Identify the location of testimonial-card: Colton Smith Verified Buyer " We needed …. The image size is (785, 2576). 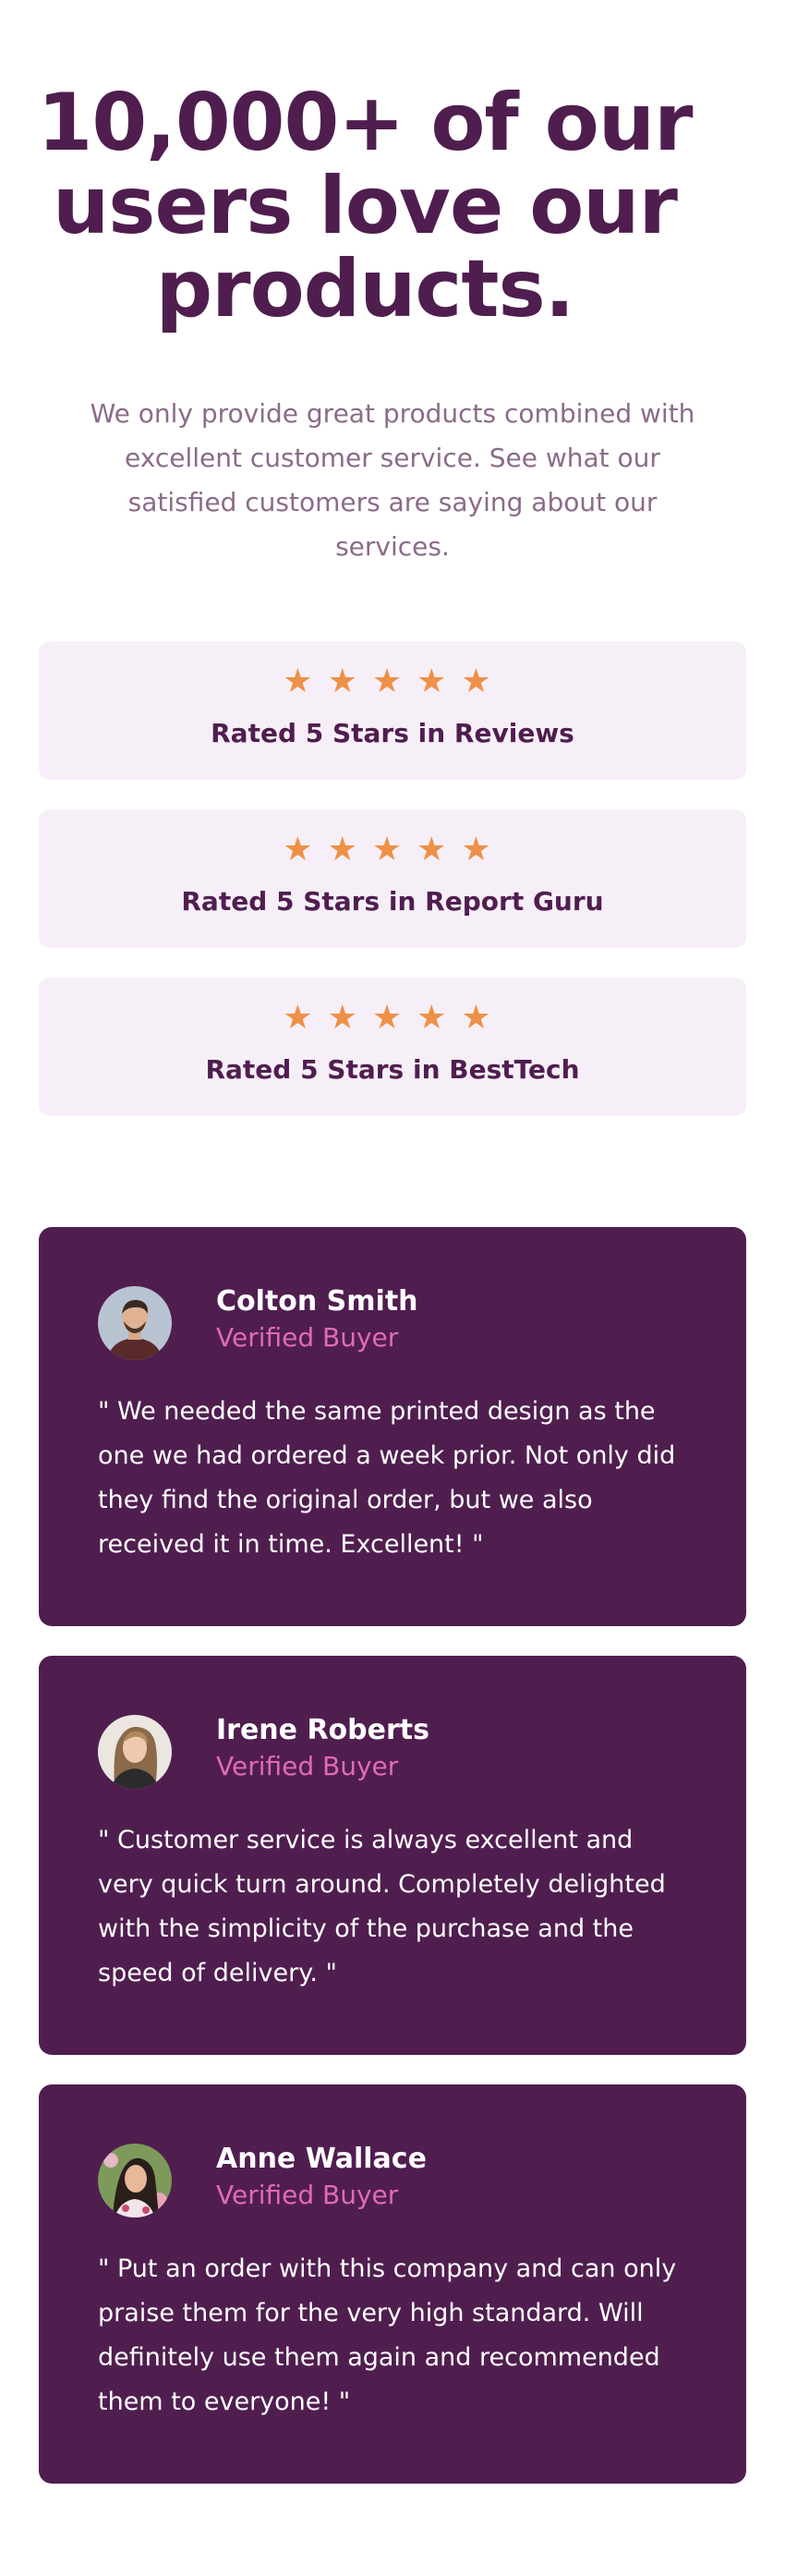
(392, 1426).